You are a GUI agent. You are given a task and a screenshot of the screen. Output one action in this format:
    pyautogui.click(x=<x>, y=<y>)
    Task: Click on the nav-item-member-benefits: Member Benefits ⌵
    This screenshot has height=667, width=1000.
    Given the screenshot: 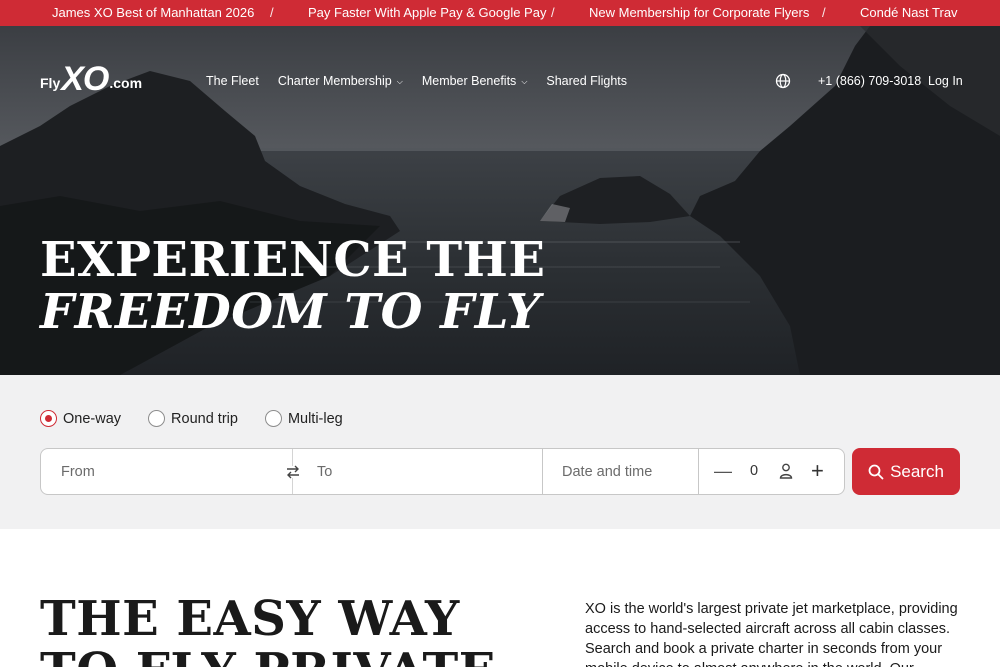 What is the action you would take?
    pyautogui.click(x=475, y=81)
    